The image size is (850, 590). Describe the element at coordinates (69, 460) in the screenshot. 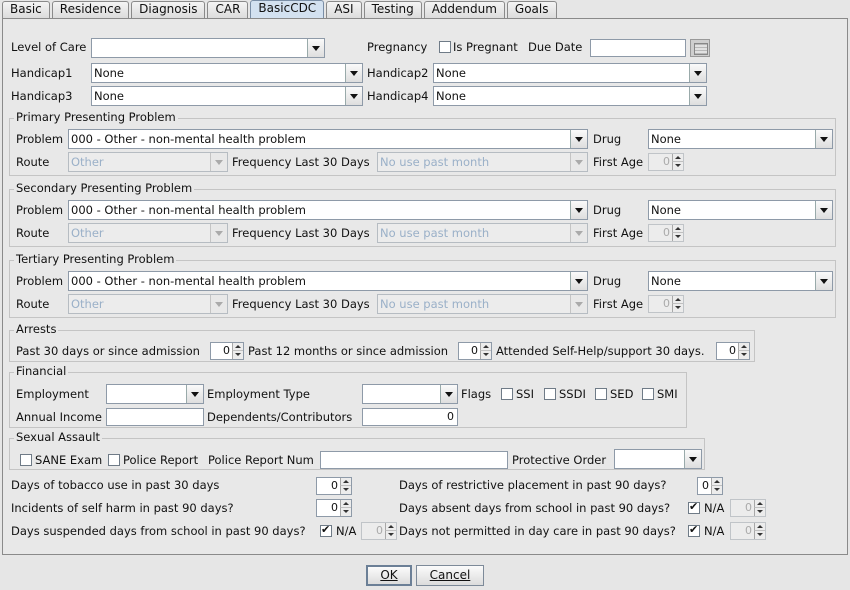

I see `sane-exam-label: SANE Exam` at that location.